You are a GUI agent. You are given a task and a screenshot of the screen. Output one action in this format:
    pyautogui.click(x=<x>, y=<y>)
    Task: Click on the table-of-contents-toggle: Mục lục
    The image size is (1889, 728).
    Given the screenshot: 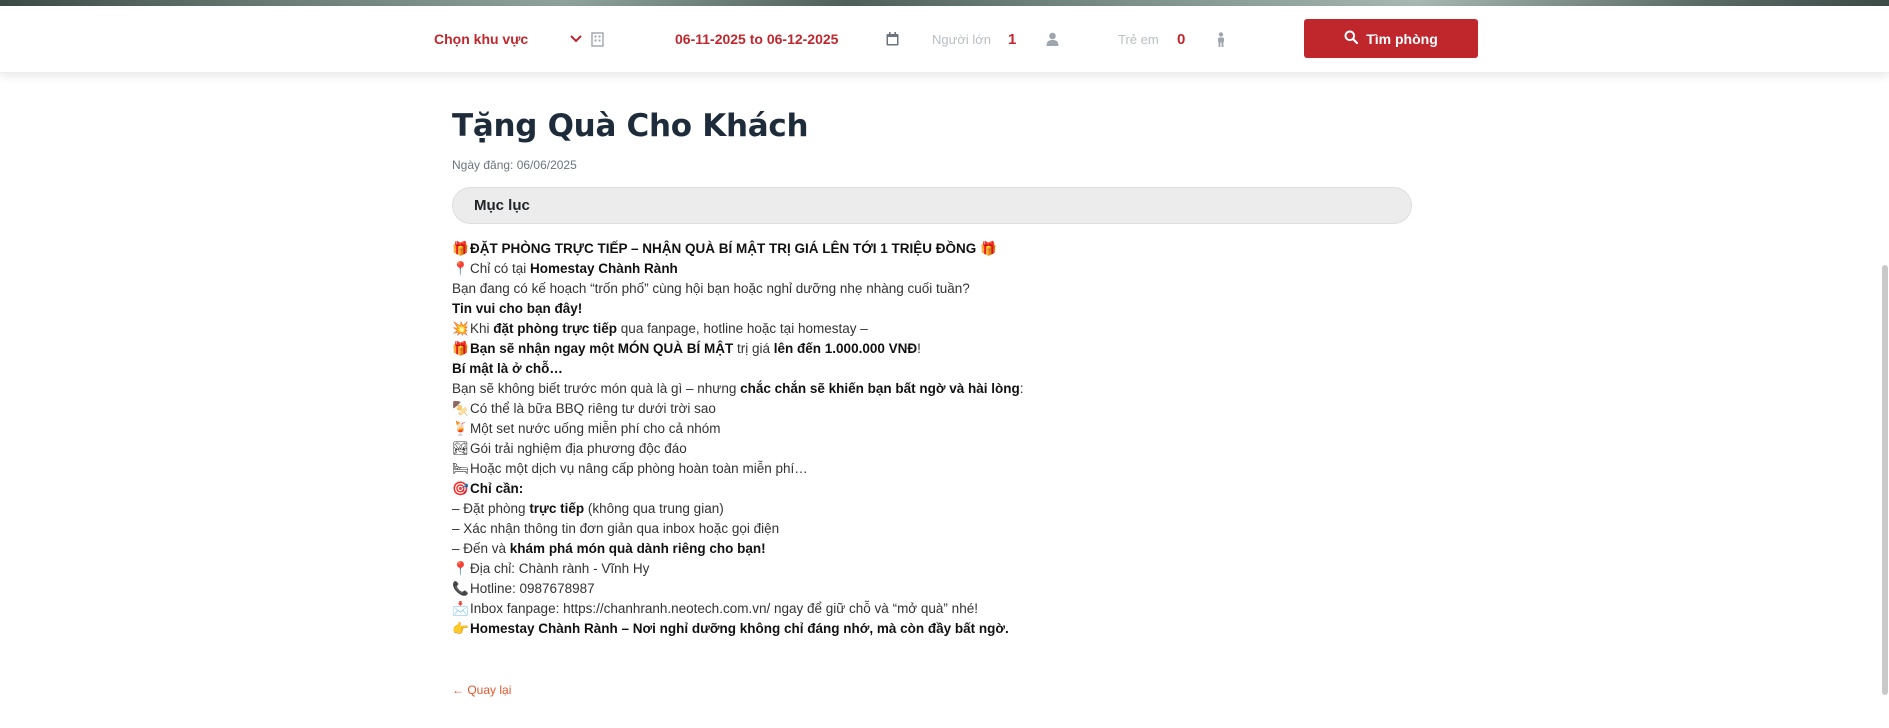 What is the action you would take?
    pyautogui.click(x=932, y=205)
    